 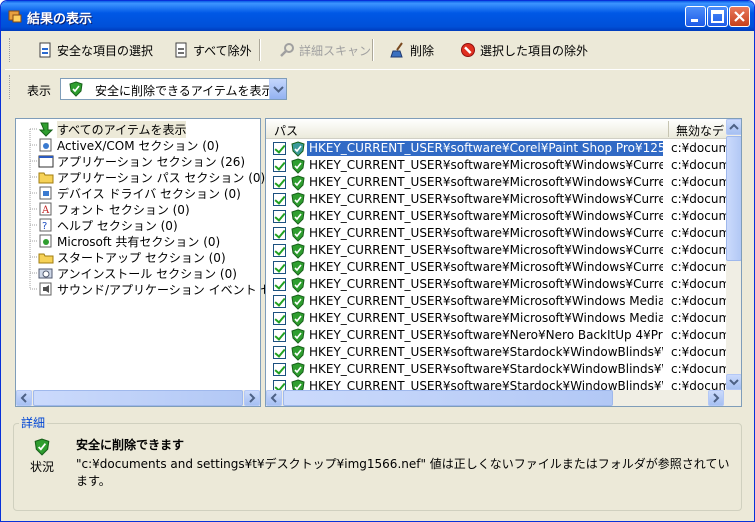 I want to click on tree-item: アンインストール セクション (0), so click(x=137, y=273).